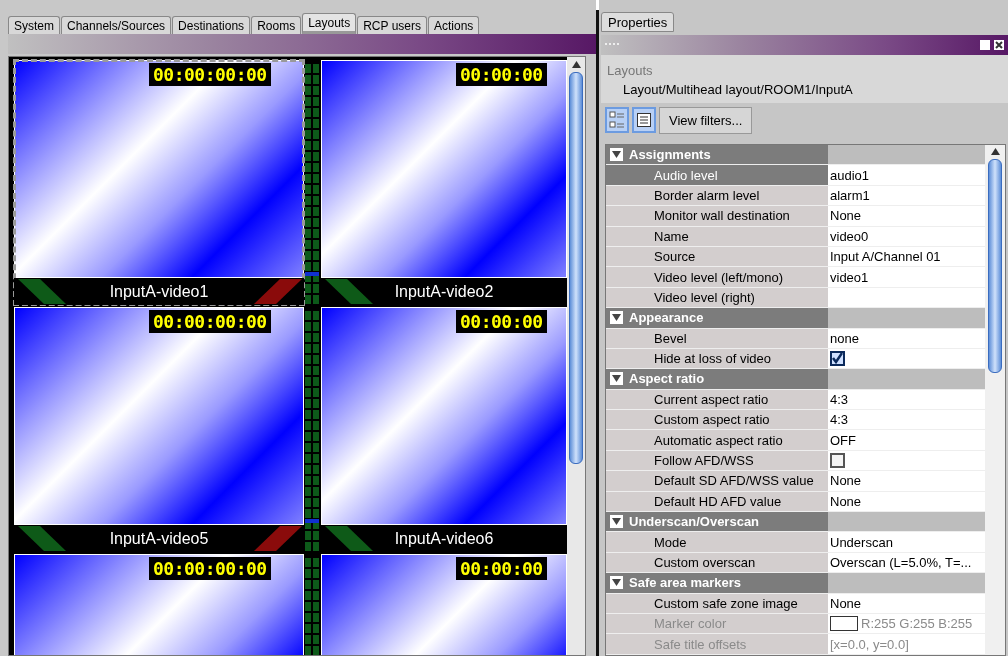 The width and height of the screenshot is (1008, 656). What do you see at coordinates (159, 182) in the screenshot?
I see `monitor-tile: 00:00:00:00 InputA-video1` at bounding box center [159, 182].